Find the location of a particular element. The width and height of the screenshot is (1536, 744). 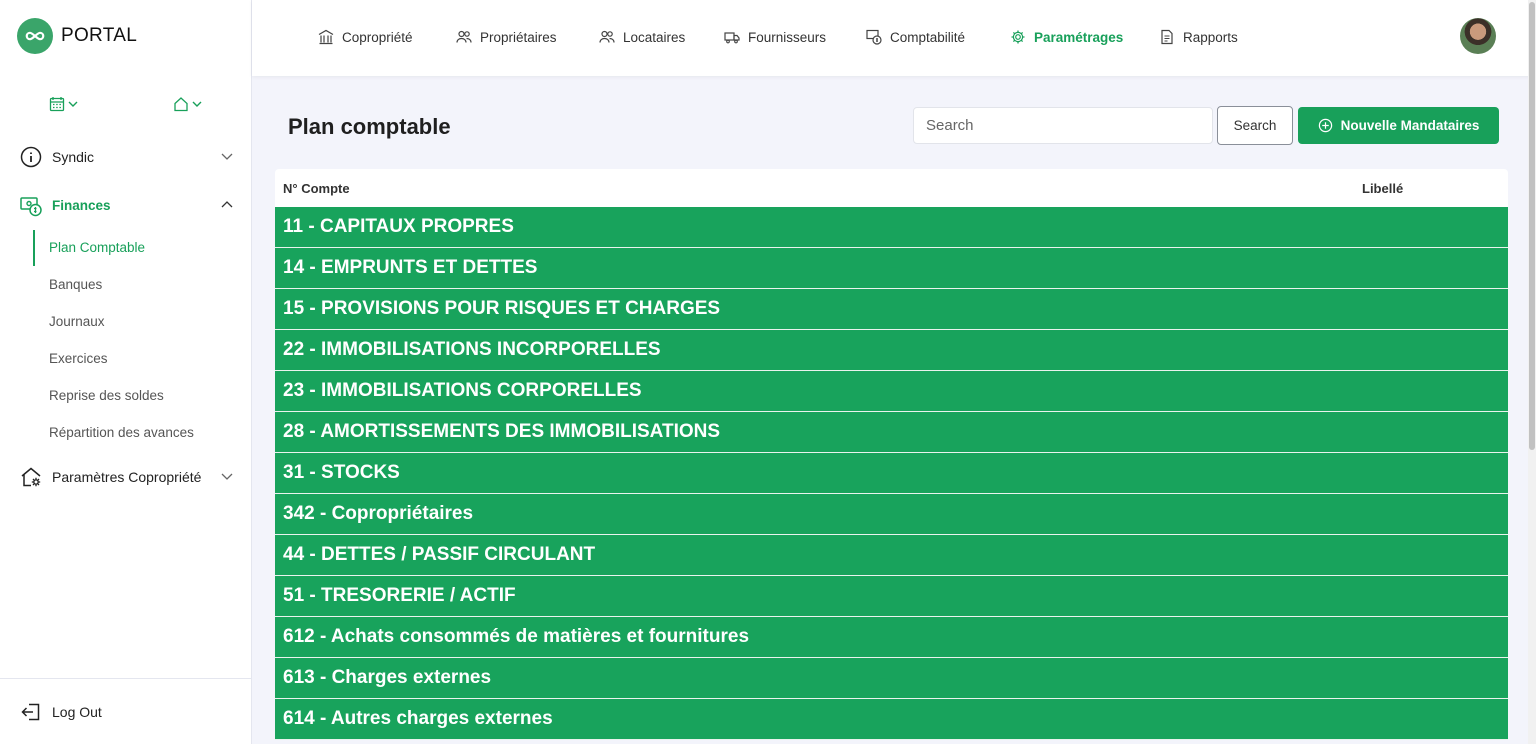

sidebar-item-parametres-copropriete: Paramètres Copropriété is located at coordinates (126, 476).